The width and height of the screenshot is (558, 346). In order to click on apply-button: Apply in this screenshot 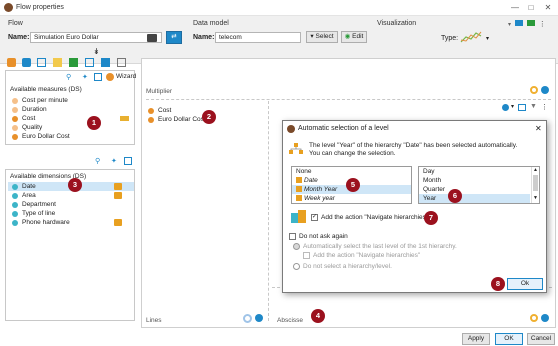, I will do `click(476, 339)`.